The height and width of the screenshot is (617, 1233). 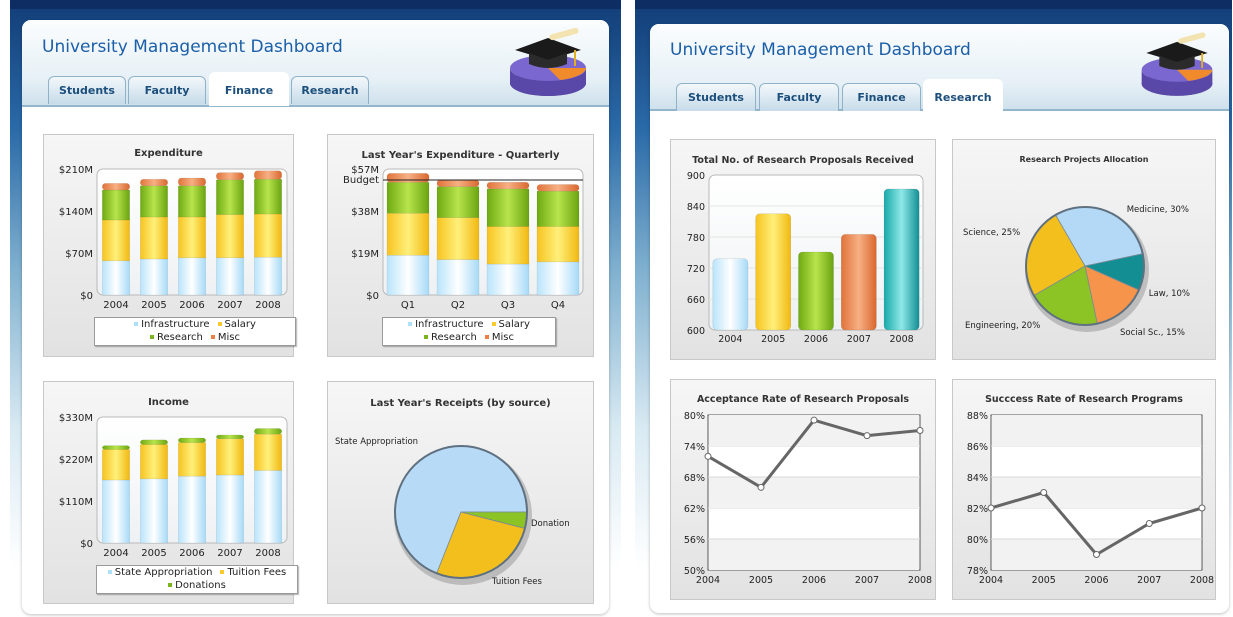 I want to click on app-title: University Management Dashboard, so click(x=192, y=47).